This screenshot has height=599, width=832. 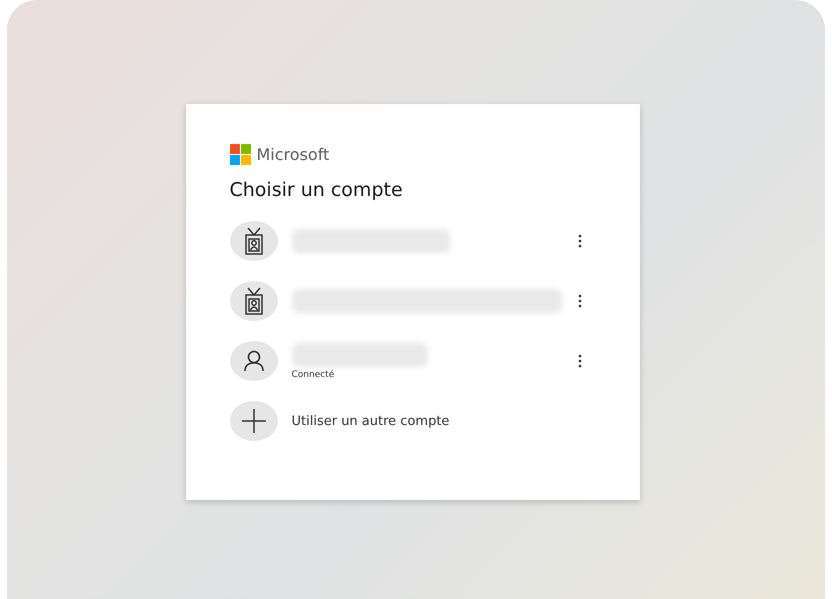 I want to click on account-tile: Connecté, so click(x=413, y=361).